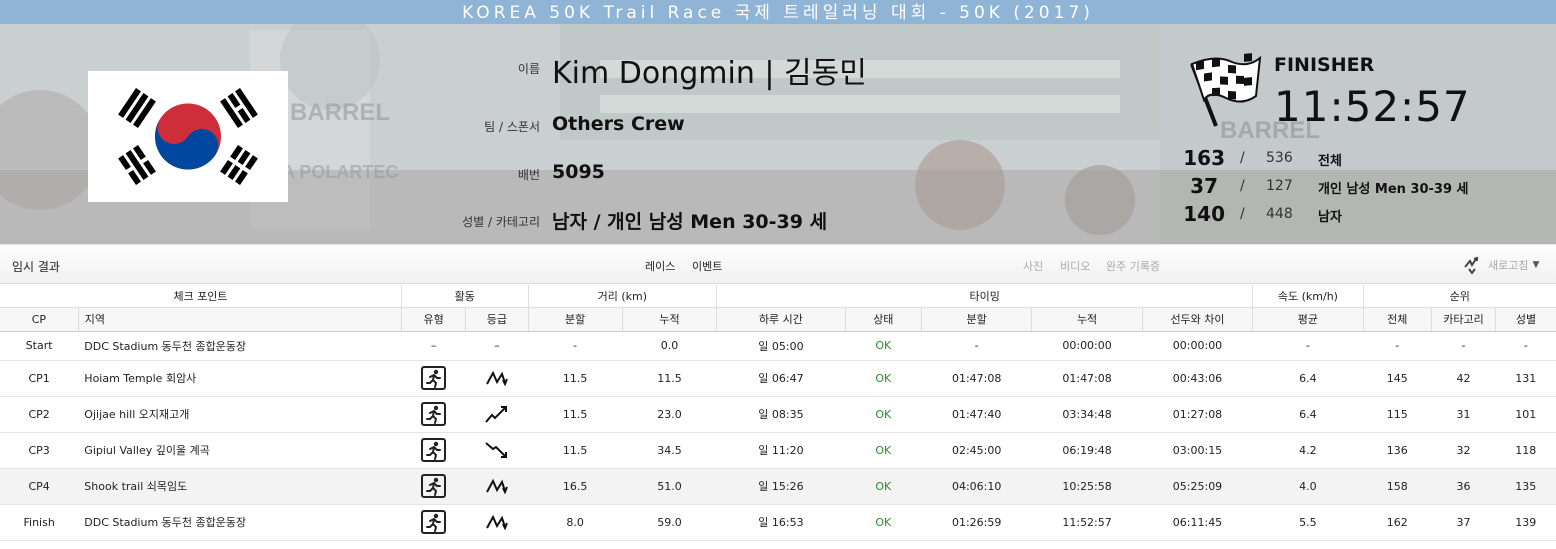 This screenshot has width=1556, height=549. I want to click on col-cumulative-time: 누적, so click(1087, 319).